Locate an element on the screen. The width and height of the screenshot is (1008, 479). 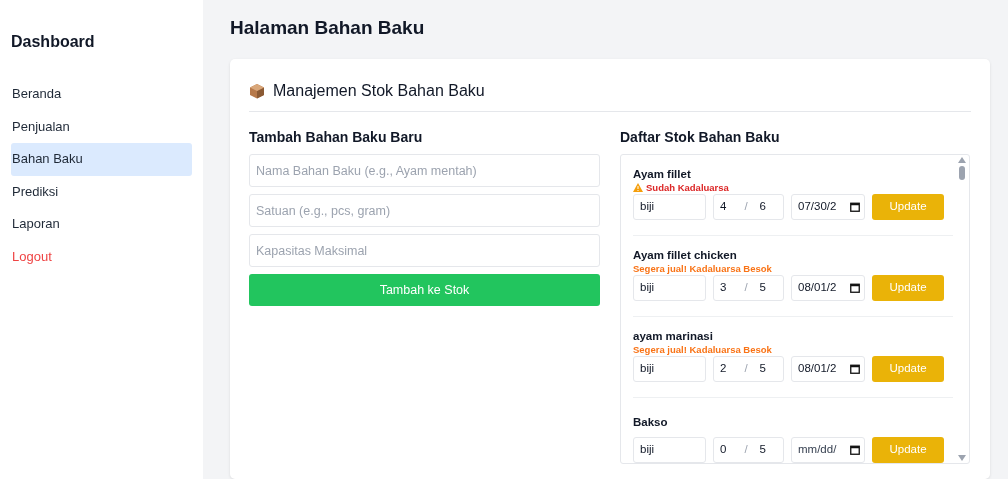
quantity-field: 4 / 6 is located at coordinates (748, 207).